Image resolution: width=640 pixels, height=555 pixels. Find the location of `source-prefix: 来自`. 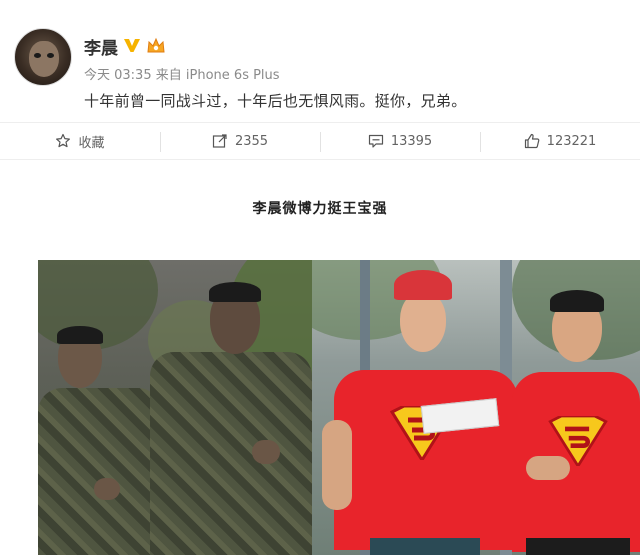

source-prefix: 来自 is located at coordinates (168, 75).